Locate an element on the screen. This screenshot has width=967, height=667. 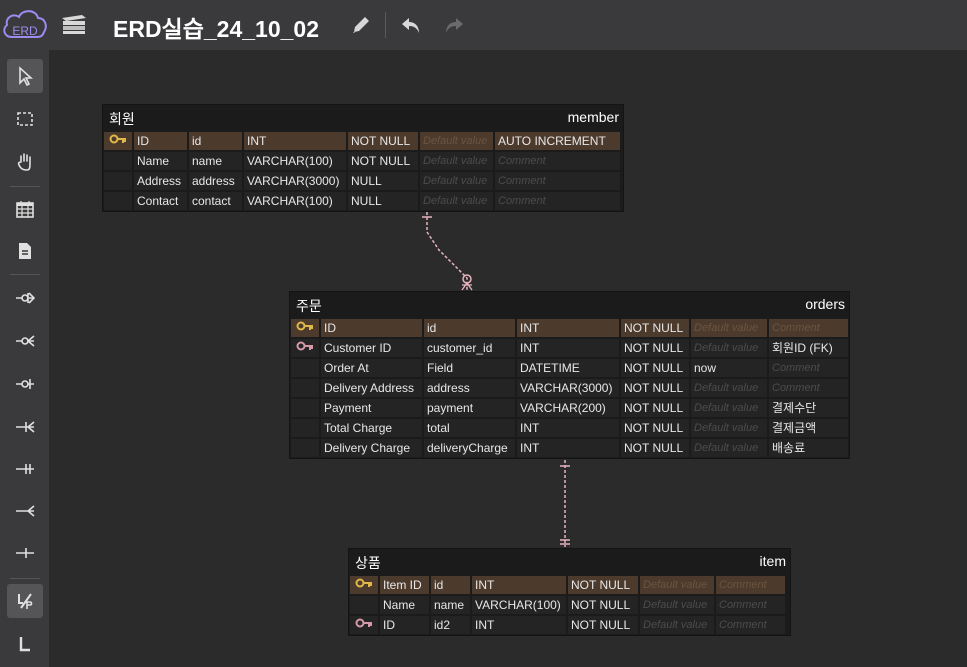
table-physical-name: member is located at coordinates (593, 117).